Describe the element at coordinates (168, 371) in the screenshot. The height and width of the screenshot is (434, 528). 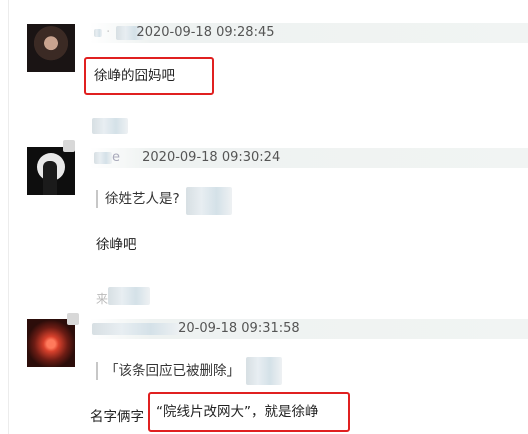
I see `quoted-reply: 「该条回应已被删除」` at that location.